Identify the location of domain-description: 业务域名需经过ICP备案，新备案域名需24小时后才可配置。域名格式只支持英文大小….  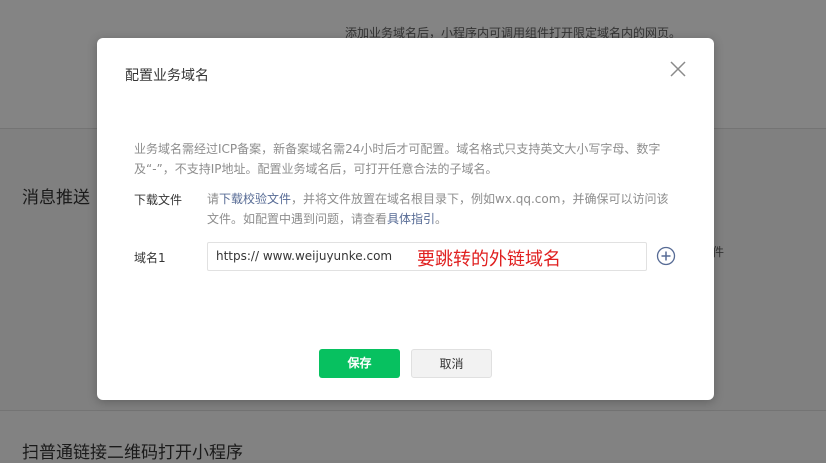
(397, 159).